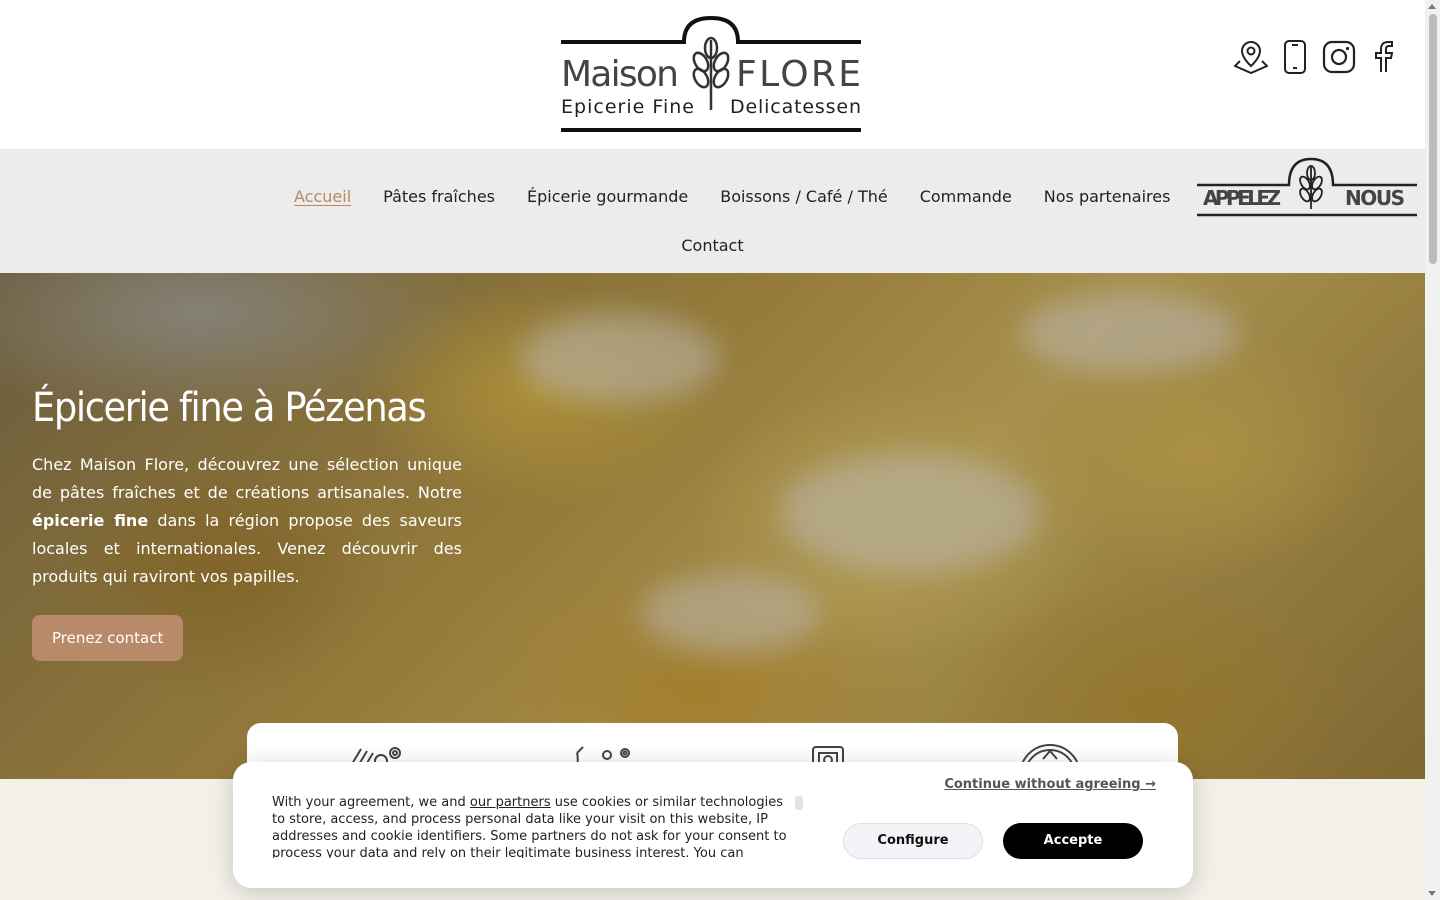 The height and width of the screenshot is (900, 1440). I want to click on page-scrollbar, so click(1432, 450).